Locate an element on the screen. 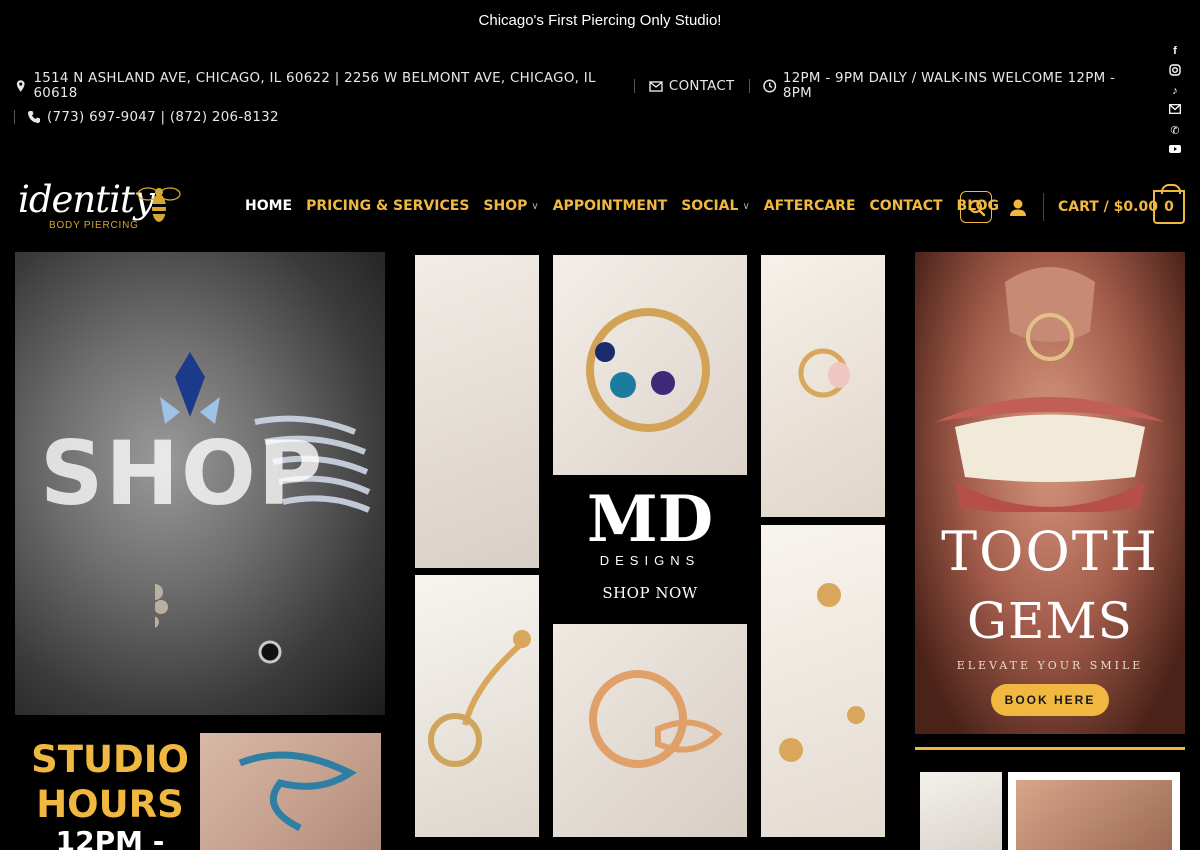 The width and height of the screenshot is (1200, 850). facebook-icon: f is located at coordinates (1175, 51).